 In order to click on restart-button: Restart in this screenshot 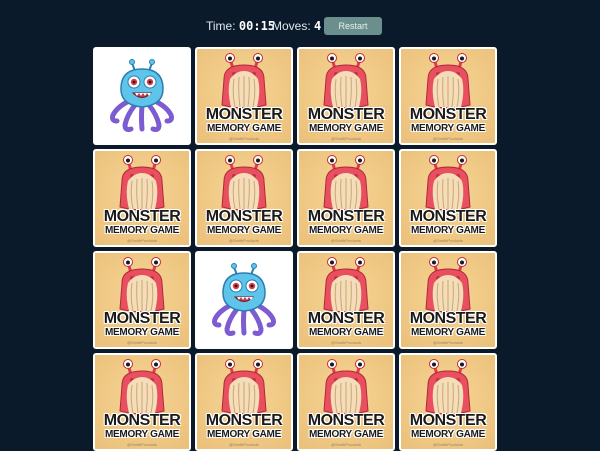, I will do `click(353, 26)`.